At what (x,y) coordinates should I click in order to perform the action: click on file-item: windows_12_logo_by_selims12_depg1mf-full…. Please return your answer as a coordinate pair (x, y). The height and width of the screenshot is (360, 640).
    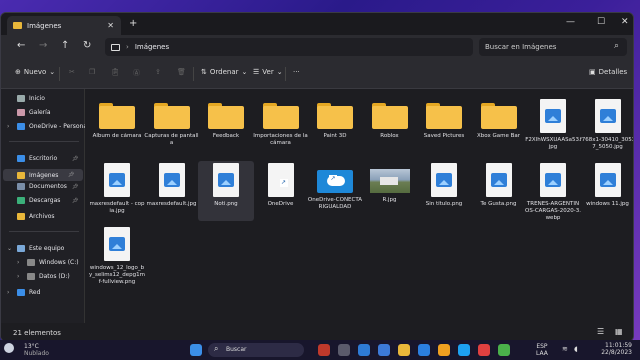
    Looking at the image, I should click on (117, 255).